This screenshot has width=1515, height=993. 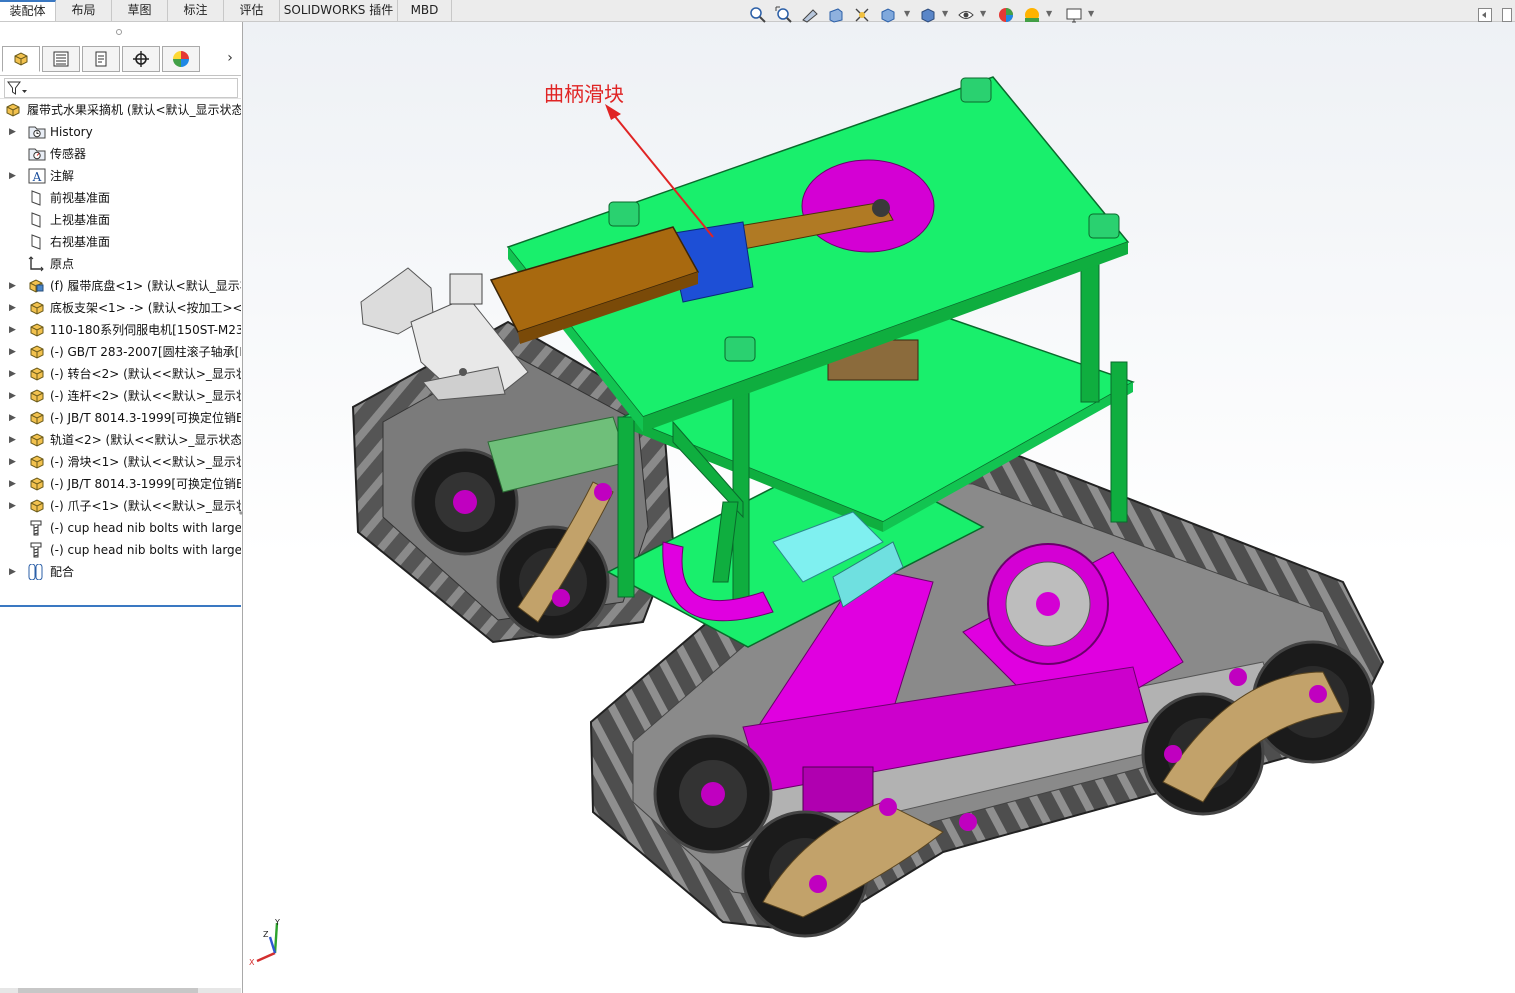 I want to click on apply-scene-icon, so click(x=1032, y=15).